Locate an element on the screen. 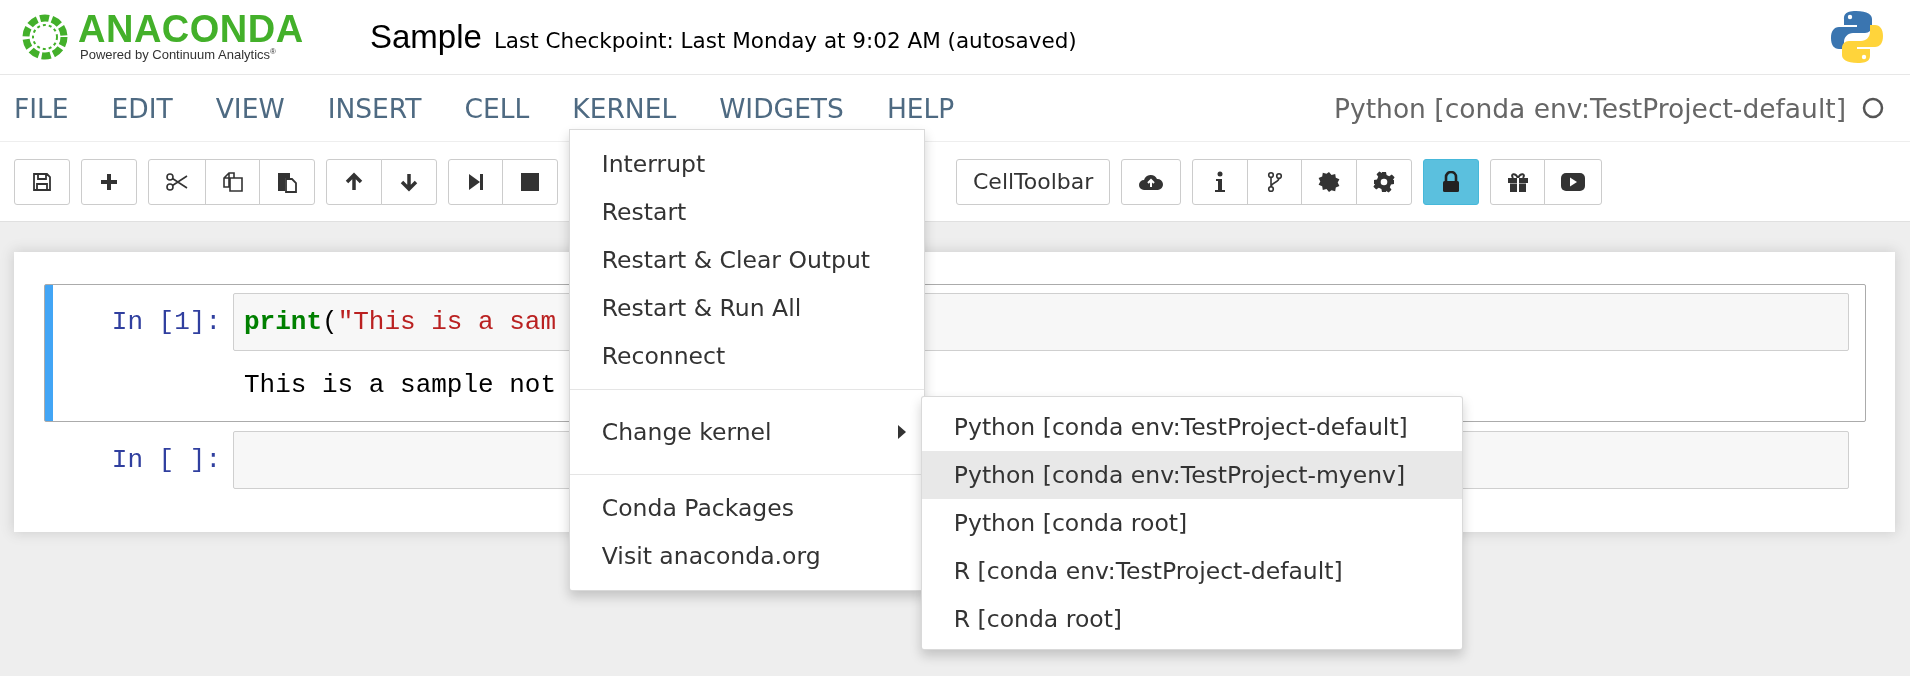  logo-wordmark: ANACONDA is located at coordinates (191, 29).